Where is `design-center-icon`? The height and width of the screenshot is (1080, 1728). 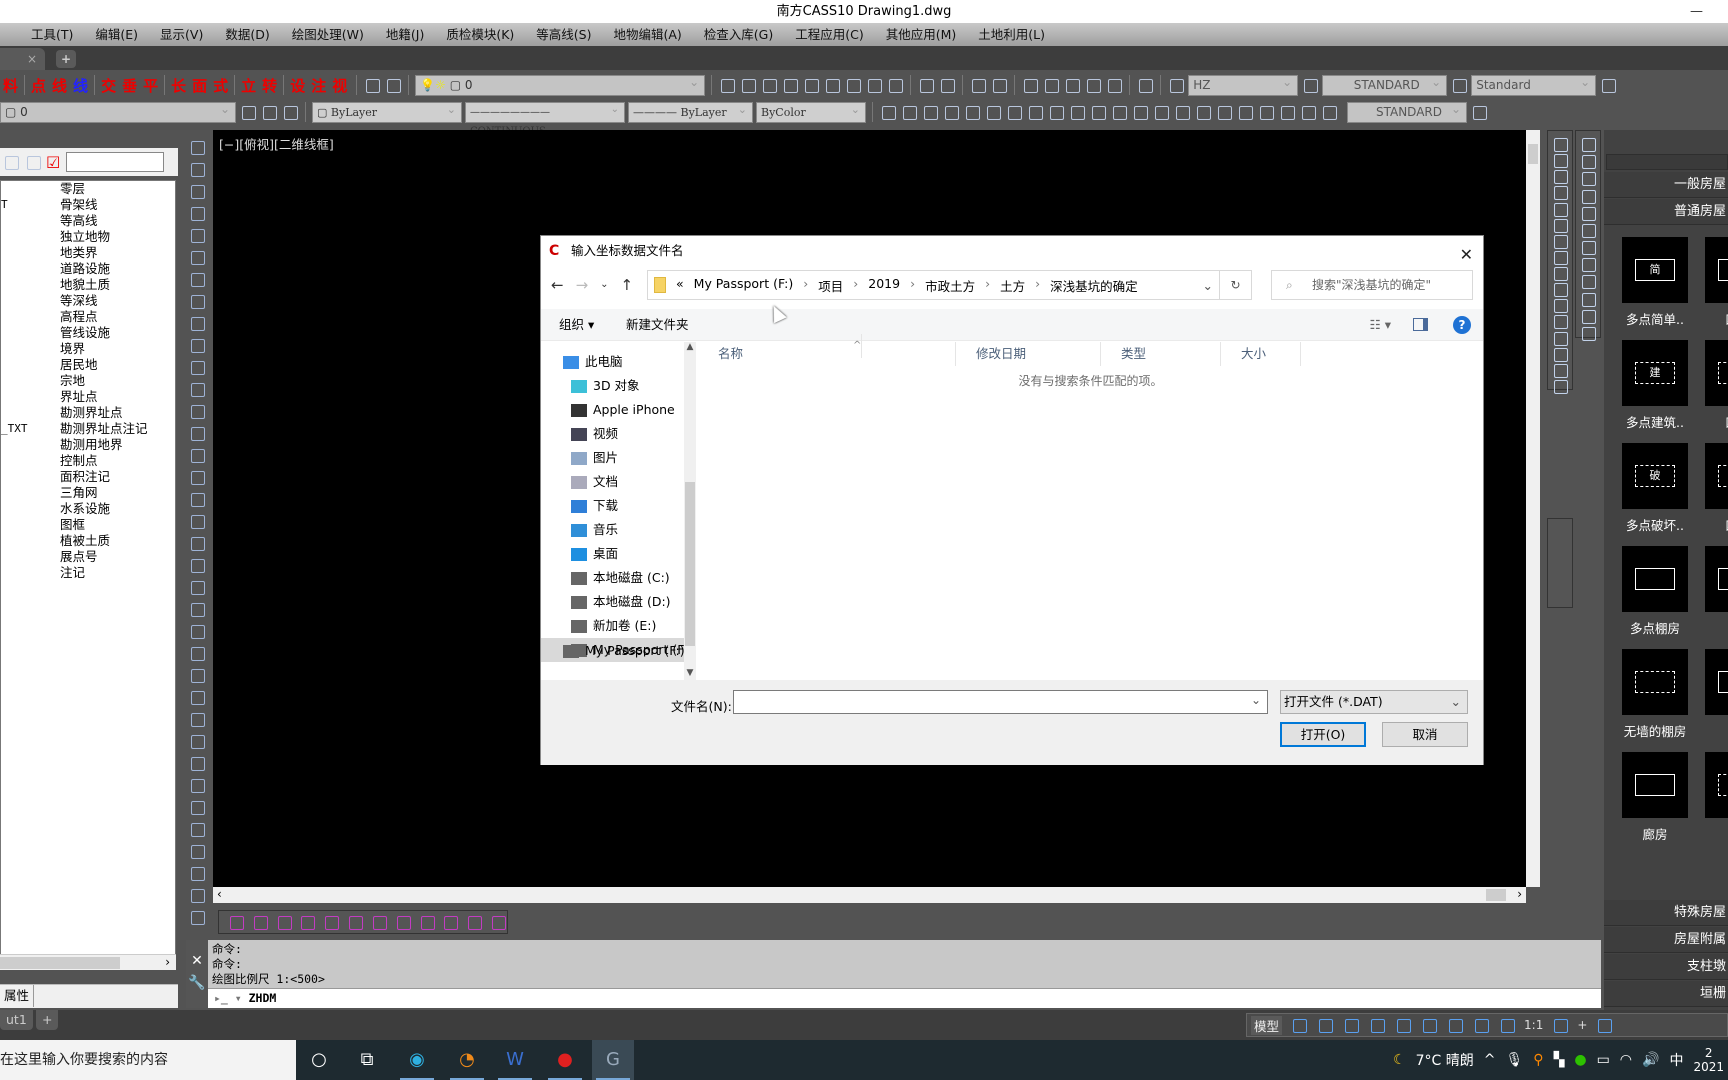 design-center-icon is located at coordinates (999, 85).